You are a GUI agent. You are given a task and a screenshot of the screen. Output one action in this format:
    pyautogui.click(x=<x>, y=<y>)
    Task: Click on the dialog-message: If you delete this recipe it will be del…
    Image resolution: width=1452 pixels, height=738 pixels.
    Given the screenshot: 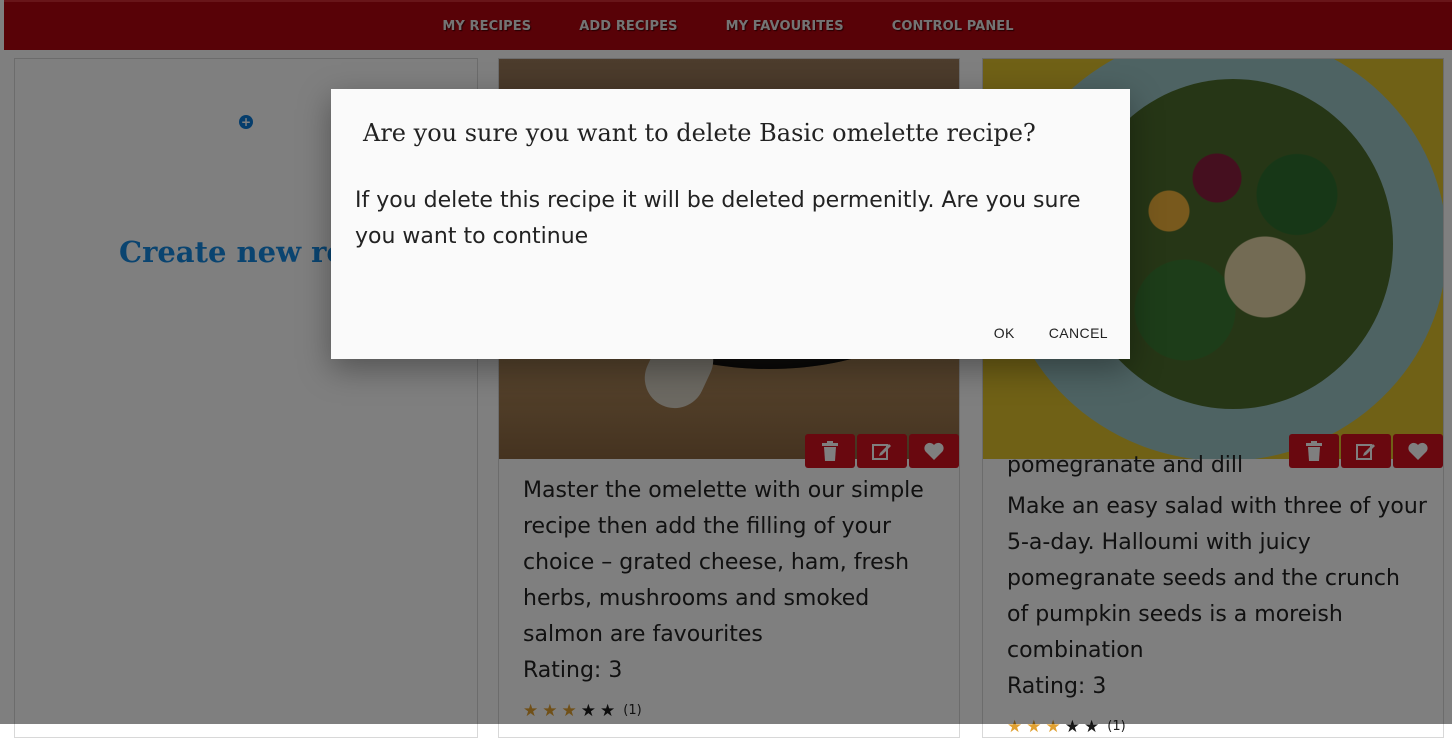 What is the action you would take?
    pyautogui.click(x=718, y=218)
    